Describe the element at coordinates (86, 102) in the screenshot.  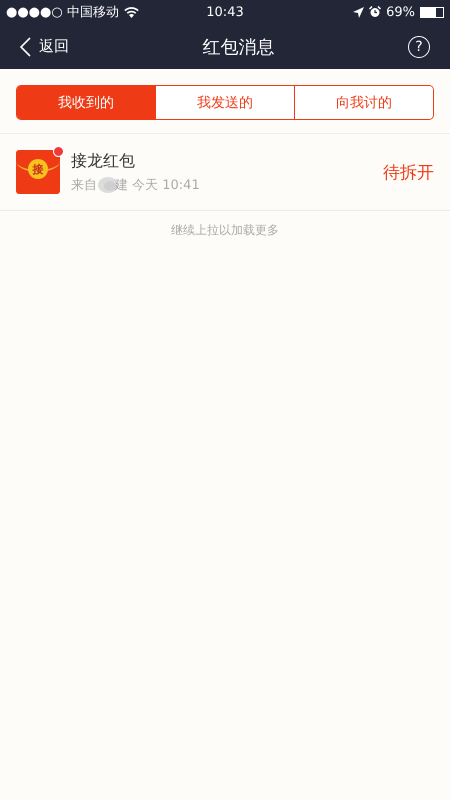
I see `tab: 我收到的` at that location.